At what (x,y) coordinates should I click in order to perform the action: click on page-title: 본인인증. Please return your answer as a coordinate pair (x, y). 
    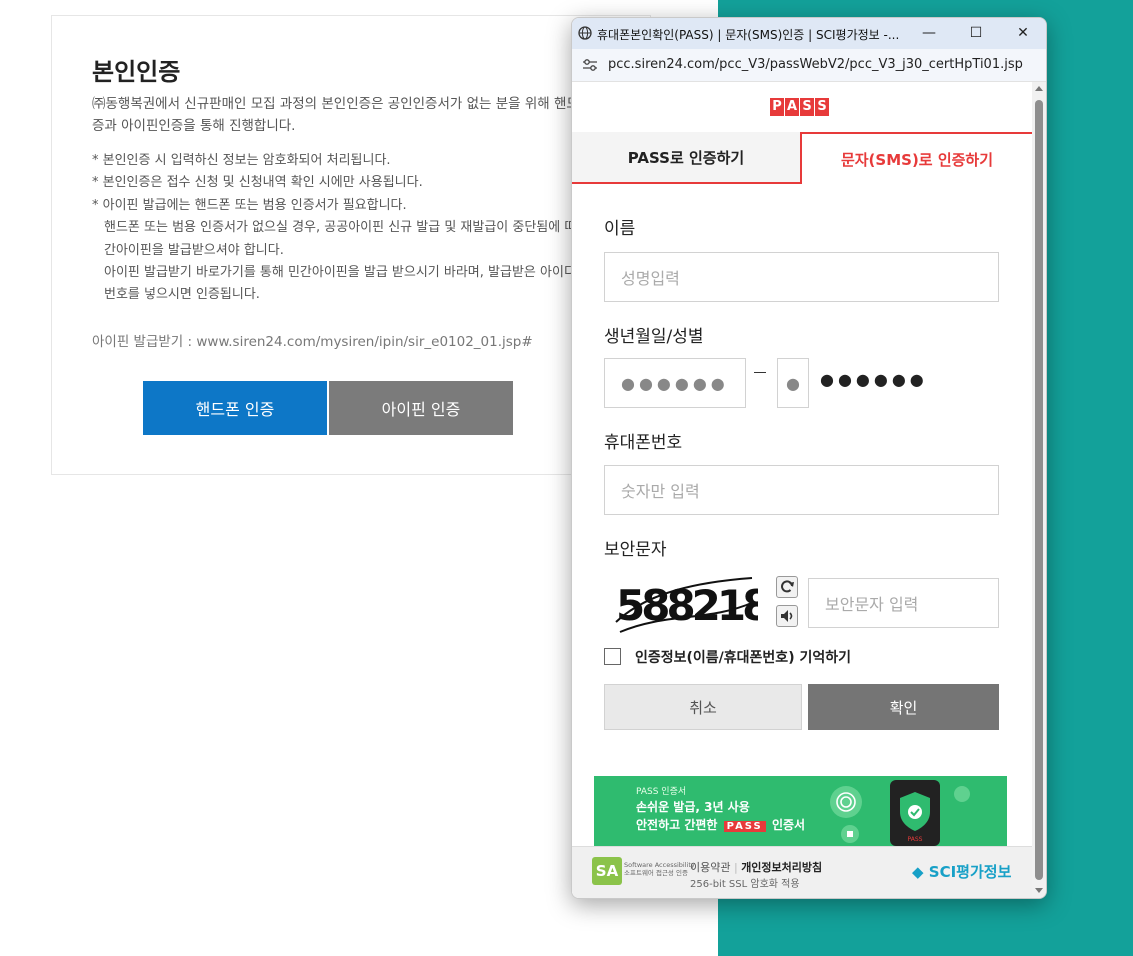
    Looking at the image, I should click on (136, 72).